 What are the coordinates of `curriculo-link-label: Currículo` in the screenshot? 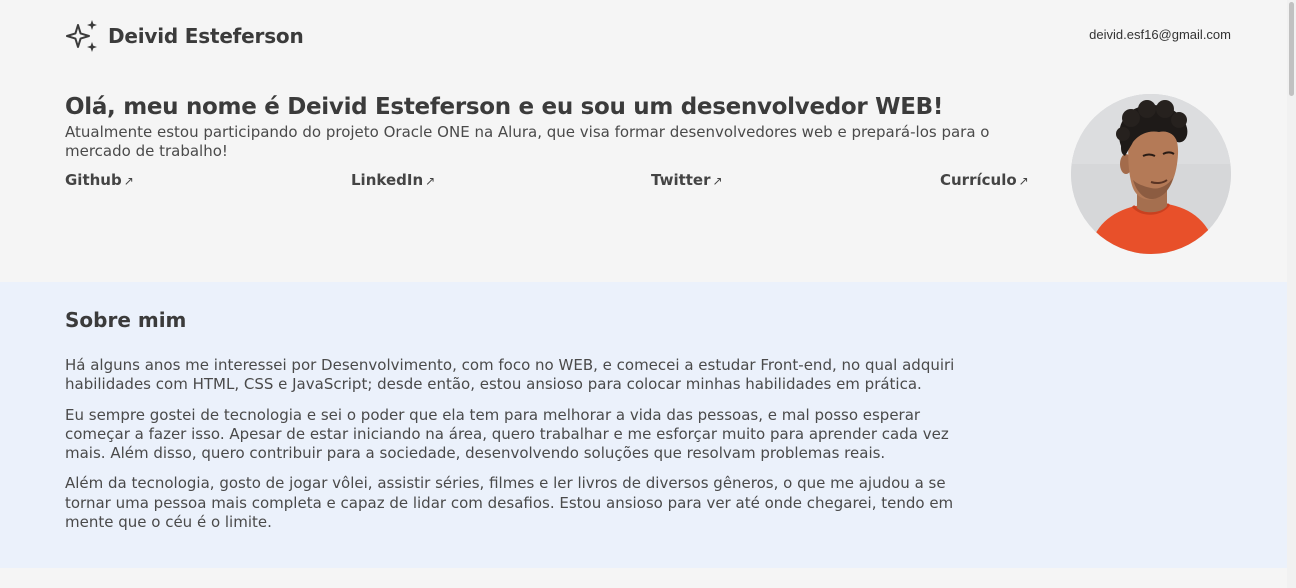 It's located at (978, 180).